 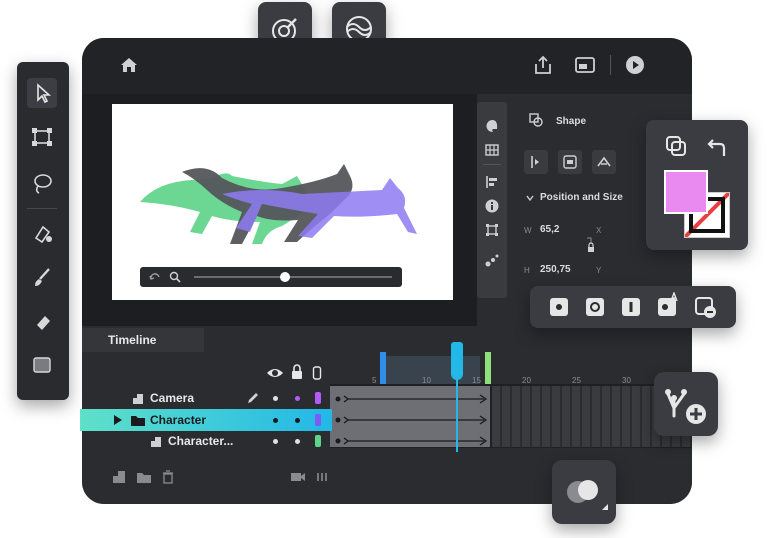 What do you see at coordinates (559, 307) in the screenshot?
I see `circle-option-icon` at bounding box center [559, 307].